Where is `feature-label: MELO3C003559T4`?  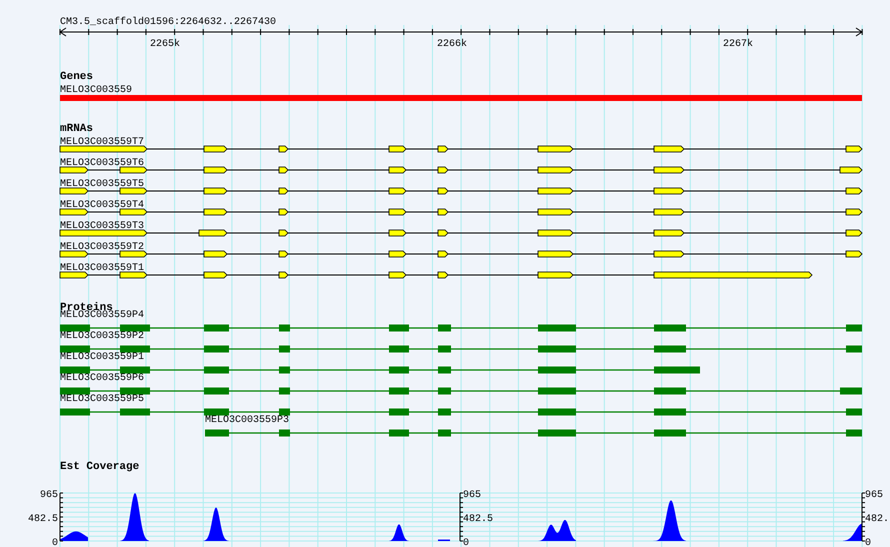 feature-label: MELO3C003559T4 is located at coordinates (102, 205).